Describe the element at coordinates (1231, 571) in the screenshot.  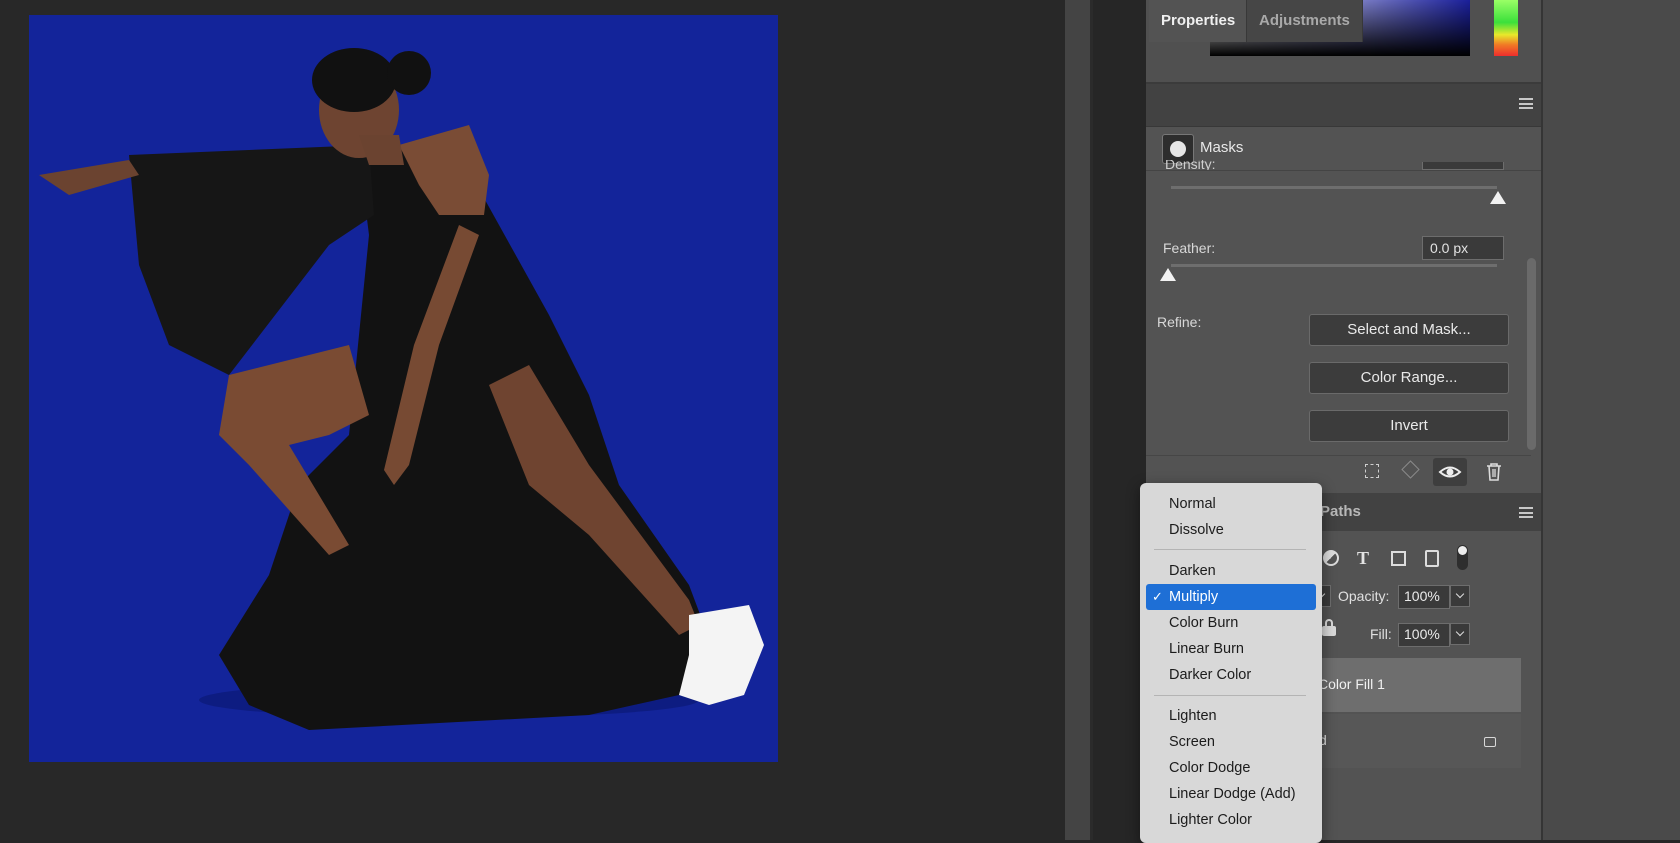
I see `blend-option-darken: Darken` at that location.